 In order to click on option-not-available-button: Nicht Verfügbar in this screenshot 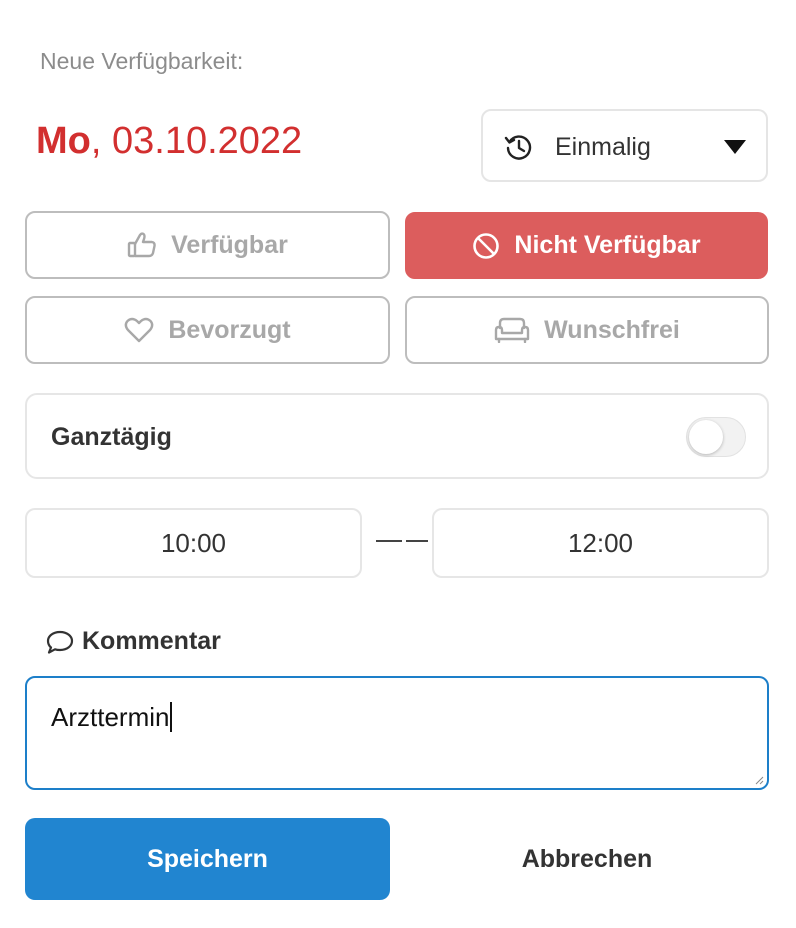, I will do `click(586, 245)`.